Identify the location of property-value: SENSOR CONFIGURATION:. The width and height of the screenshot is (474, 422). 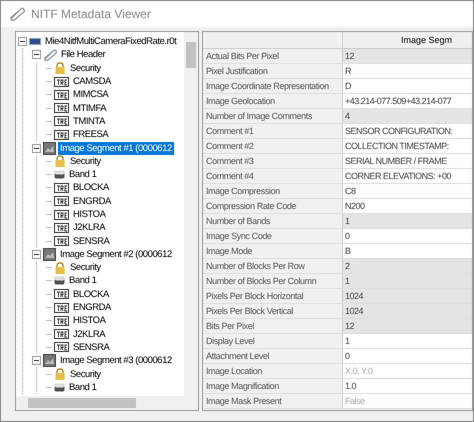
(407, 131).